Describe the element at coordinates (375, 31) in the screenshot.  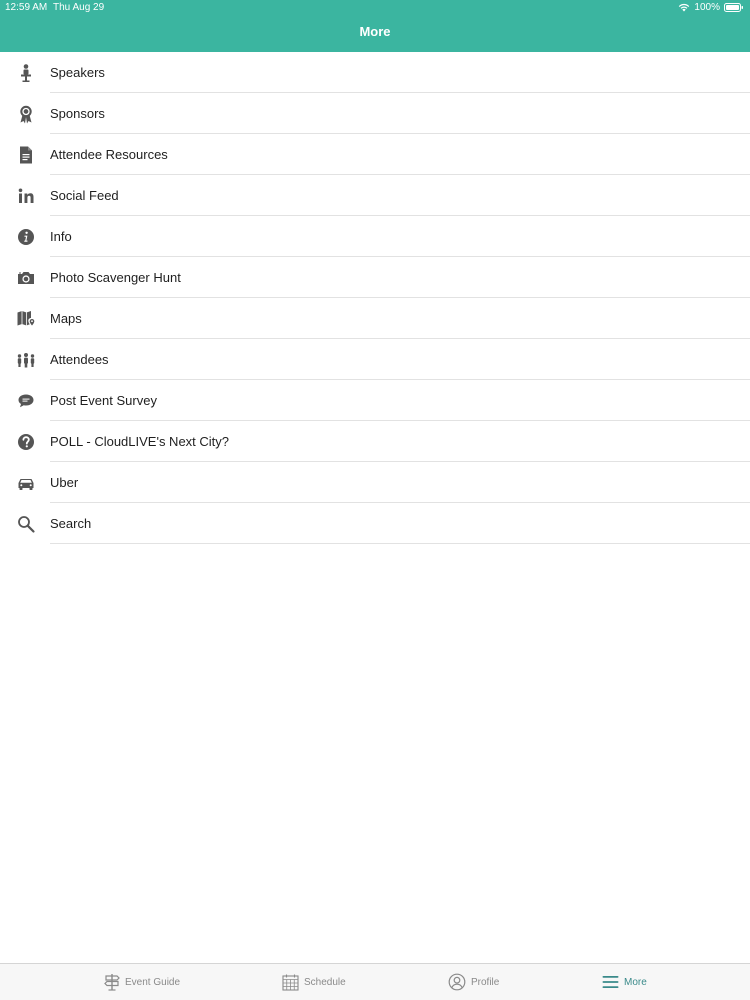
I see `page-title: More` at that location.